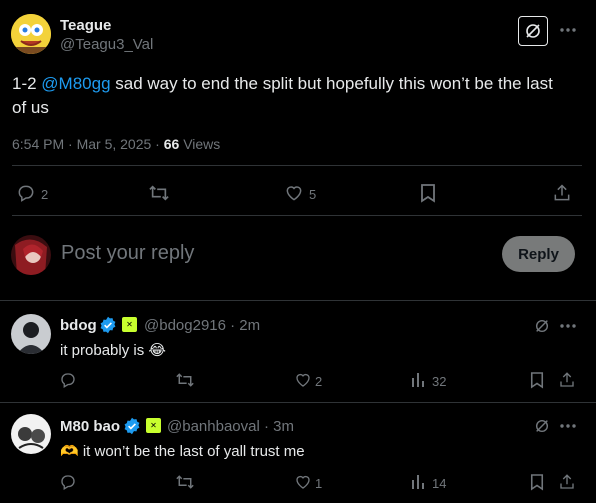 This screenshot has width=596, height=503. I want to click on reply-handle-time: @banhbaoval · 3m, so click(230, 426).